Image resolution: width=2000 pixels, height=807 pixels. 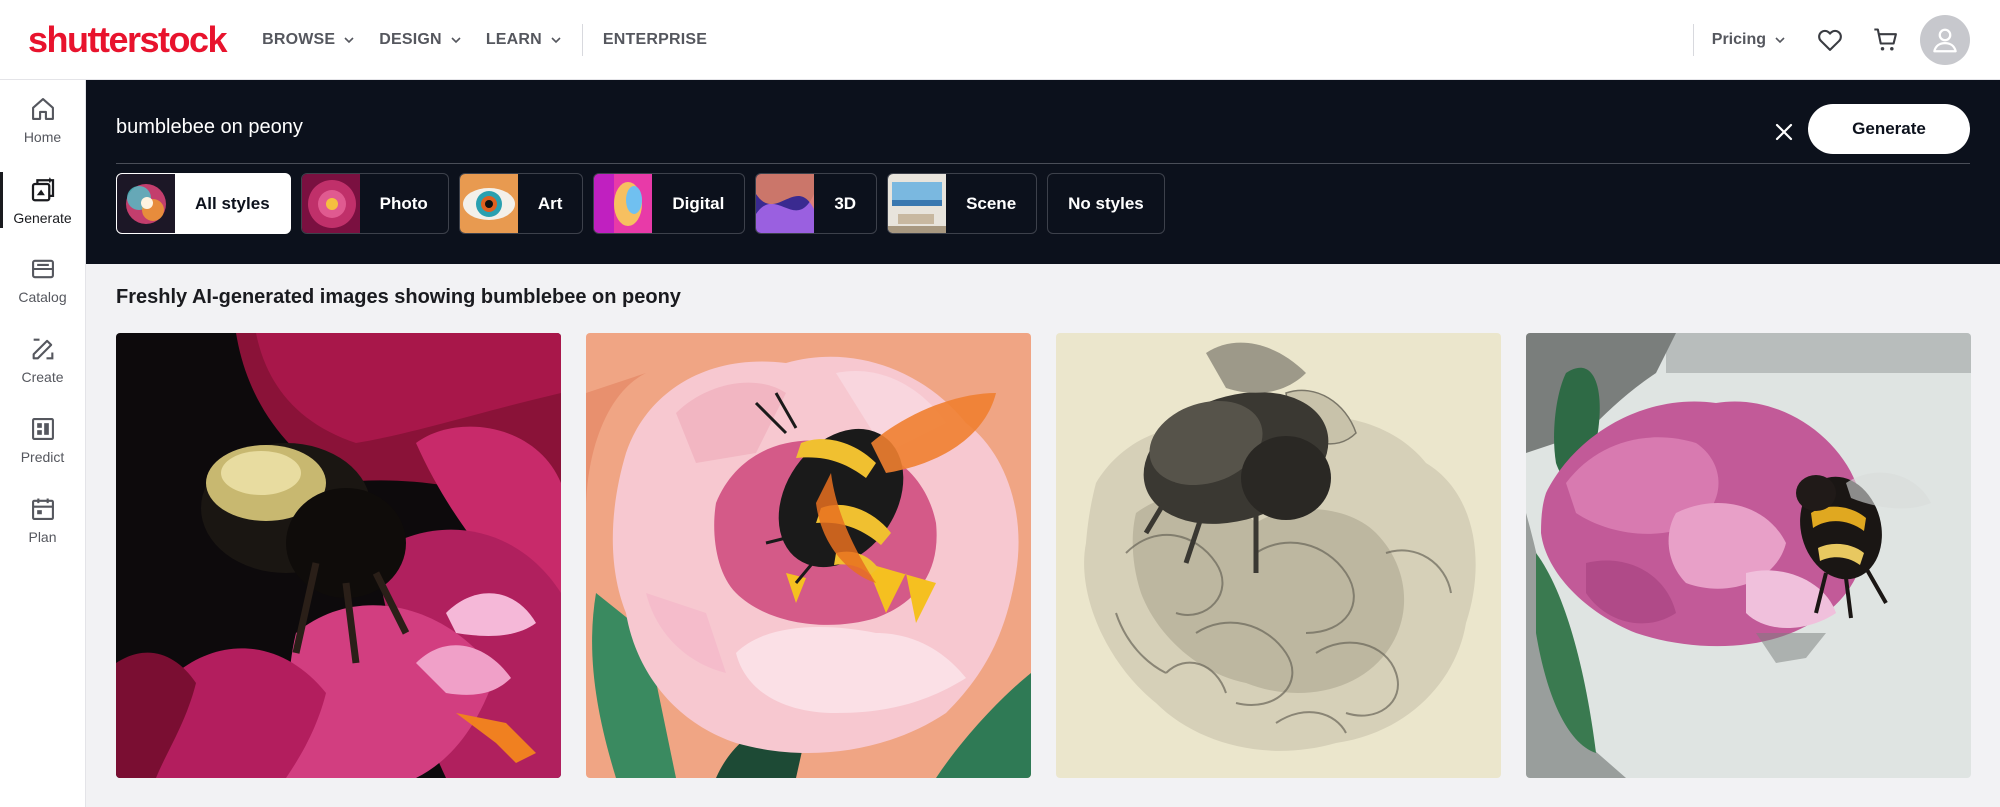 I want to click on style-chip-no-styles: No styles, so click(x=1106, y=203).